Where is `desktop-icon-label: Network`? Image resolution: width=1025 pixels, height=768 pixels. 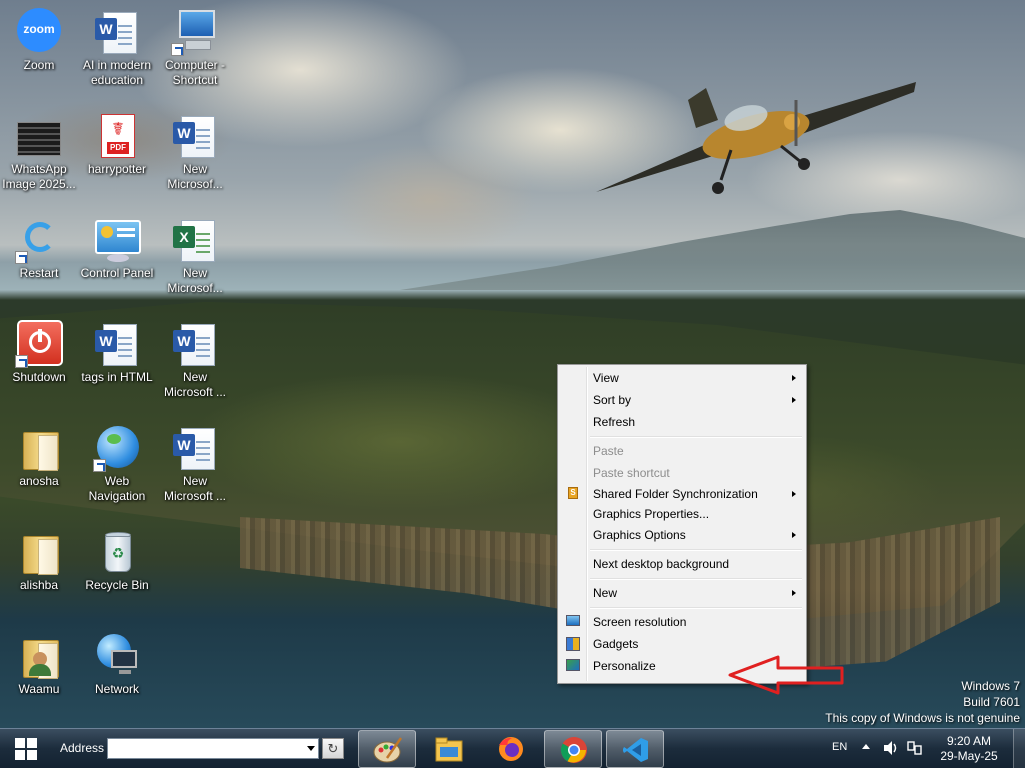 desktop-icon-label: Network is located at coordinates (116, 689).